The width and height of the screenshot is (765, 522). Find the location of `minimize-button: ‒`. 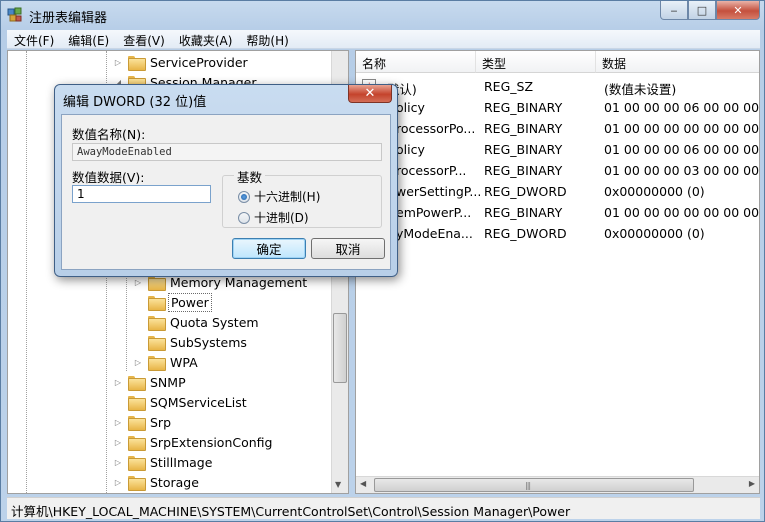

minimize-button: ‒ is located at coordinates (674, 10).